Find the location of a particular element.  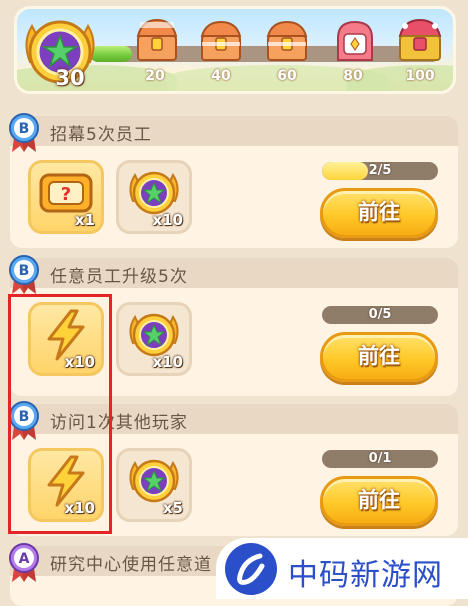

task-progress-bar: 2/5 is located at coordinates (380, 171).